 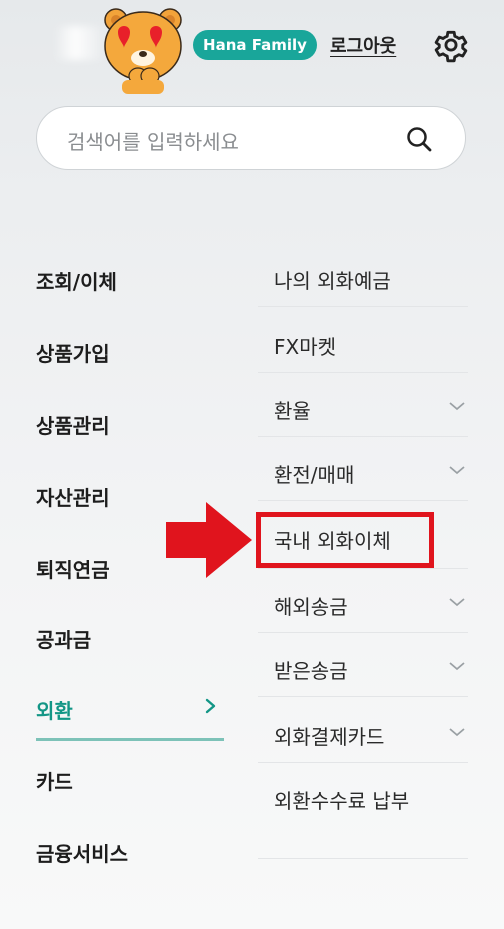 What do you see at coordinates (345, 540) in the screenshot?
I see `highlight-box` at bounding box center [345, 540].